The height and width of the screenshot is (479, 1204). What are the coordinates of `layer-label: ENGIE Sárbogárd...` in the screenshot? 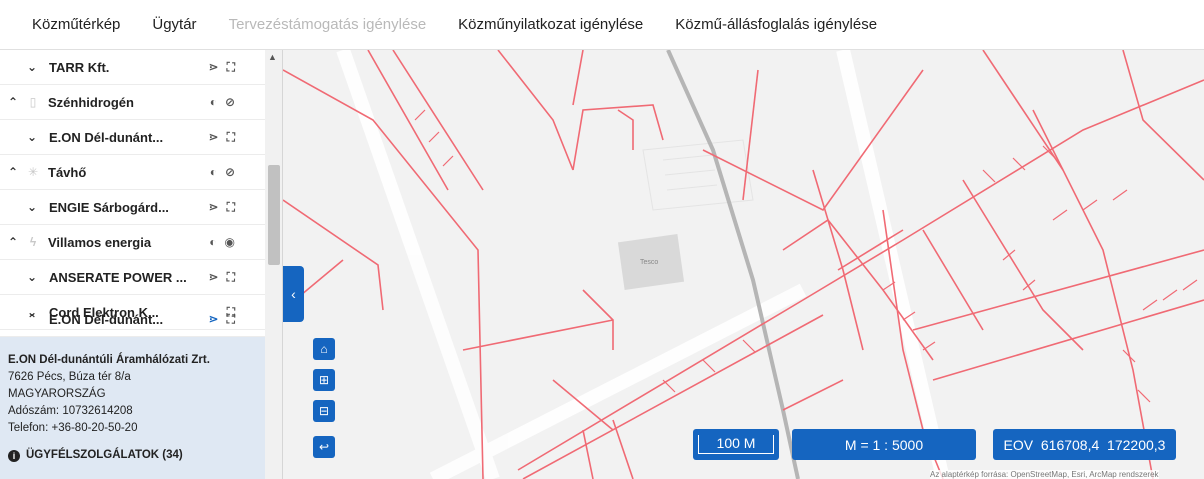 It's located at (109, 207).